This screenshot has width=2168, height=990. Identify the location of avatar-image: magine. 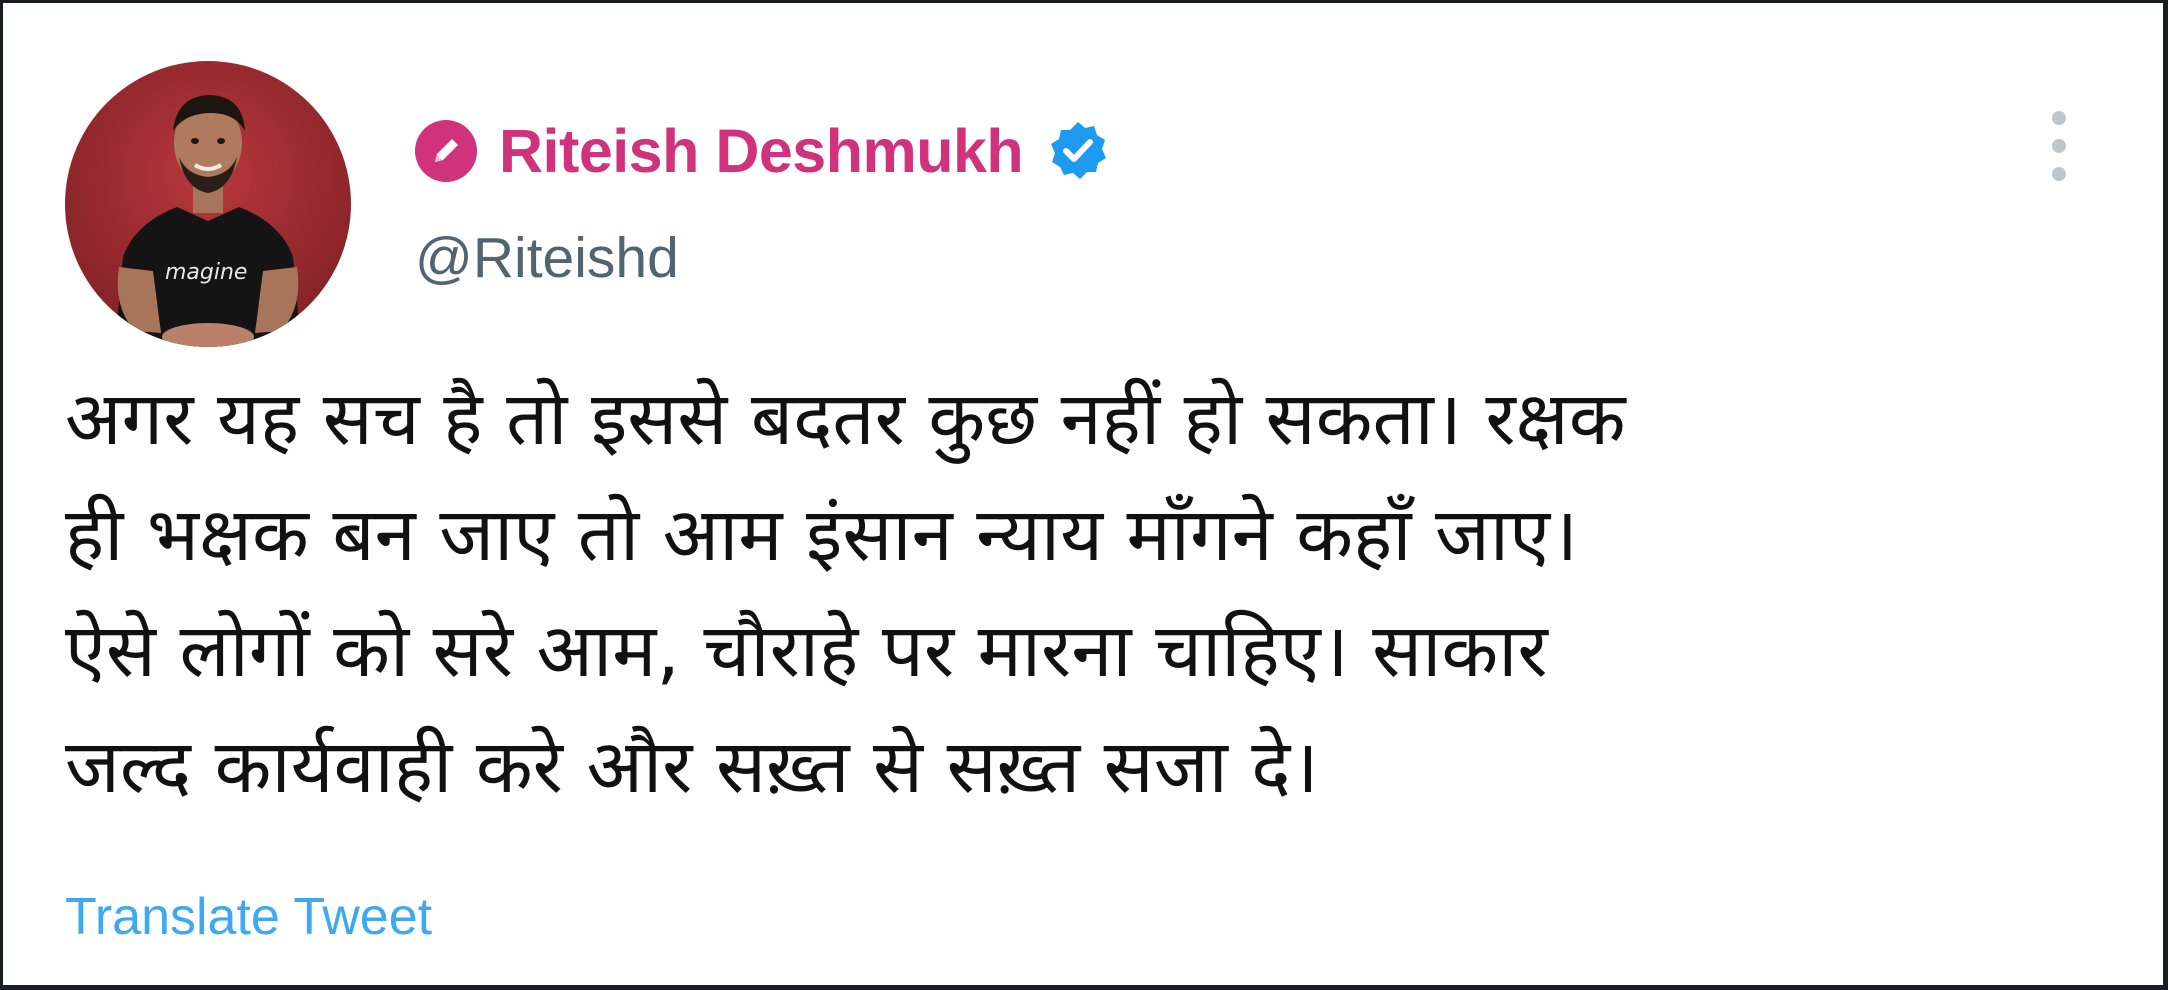
(208, 204).